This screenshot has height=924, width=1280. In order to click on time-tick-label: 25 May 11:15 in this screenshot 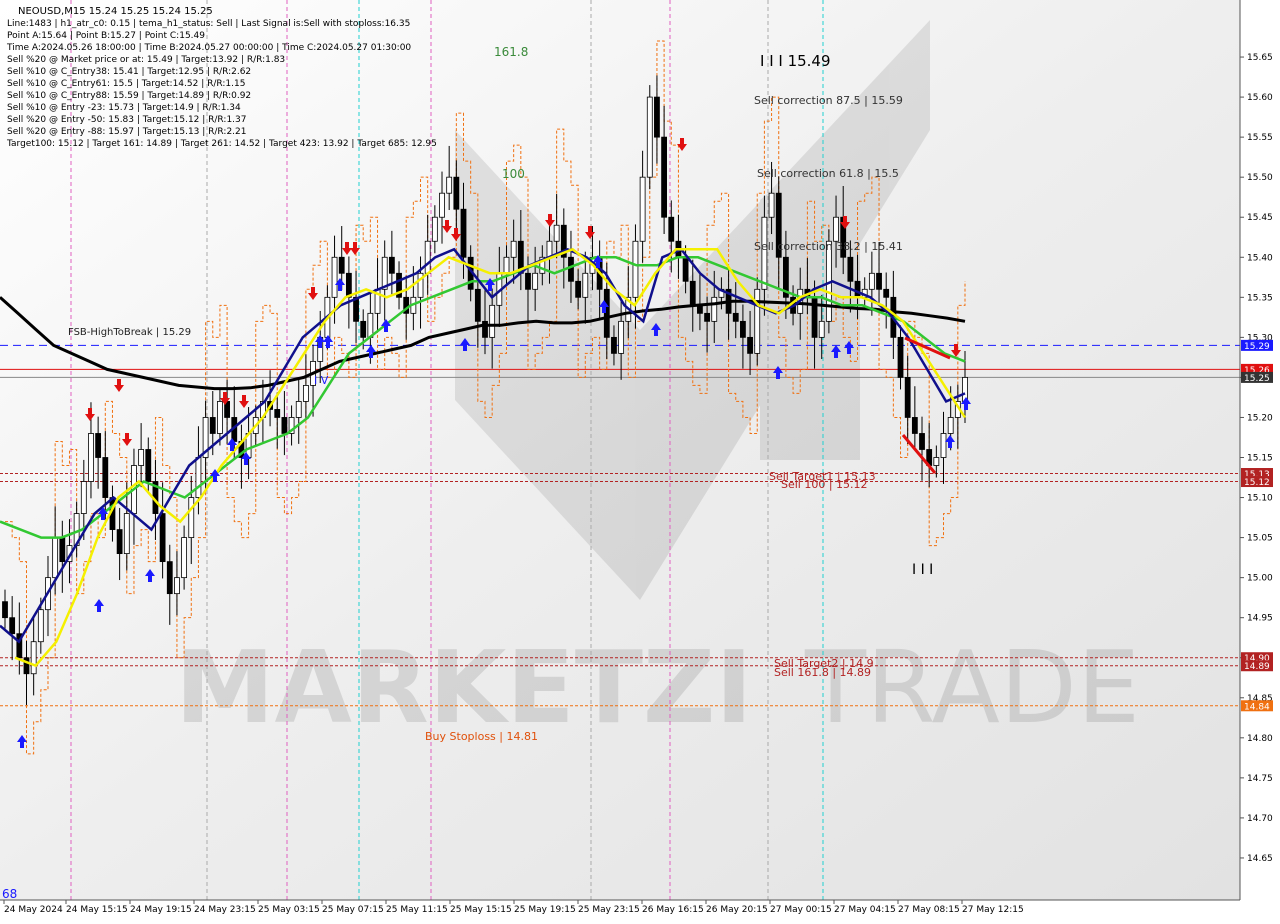, I will do `click(417, 910)`.